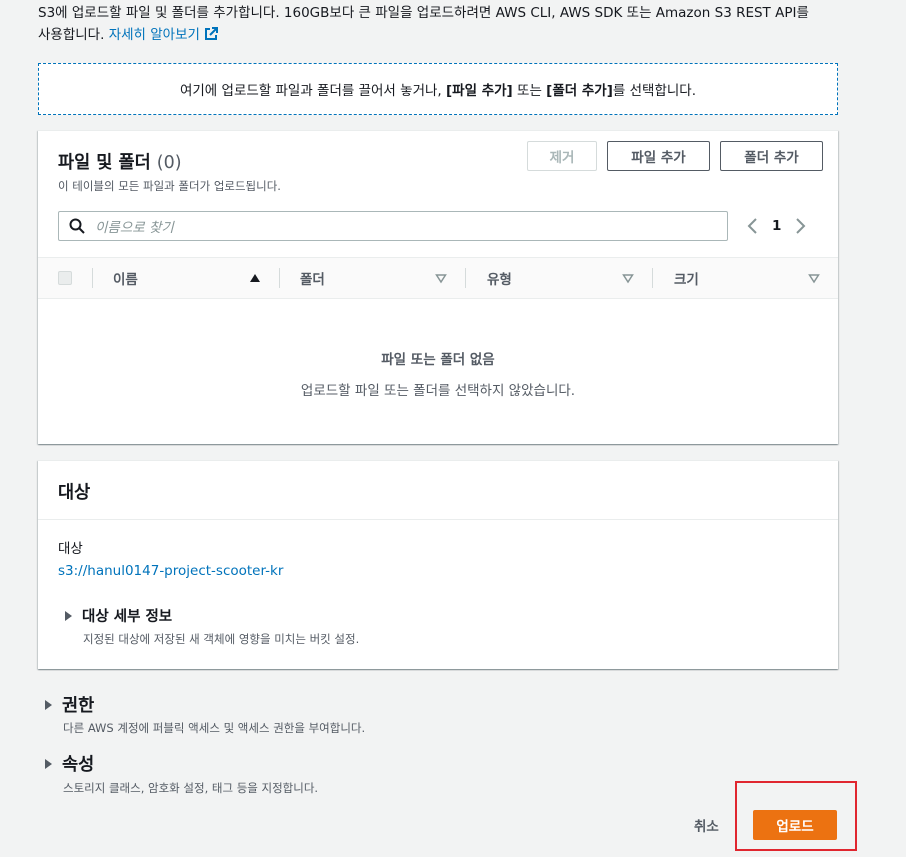 This screenshot has width=906, height=857. Describe the element at coordinates (214, 728) in the screenshot. I see `permissions-description: 다른 AWS 계정에 퍼블릭 액세스 및 액세스 권한을 부여합니다.` at that location.